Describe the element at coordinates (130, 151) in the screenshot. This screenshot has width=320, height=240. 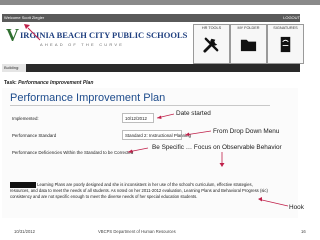
I see `arrow-be-specific-left-head` at that location.